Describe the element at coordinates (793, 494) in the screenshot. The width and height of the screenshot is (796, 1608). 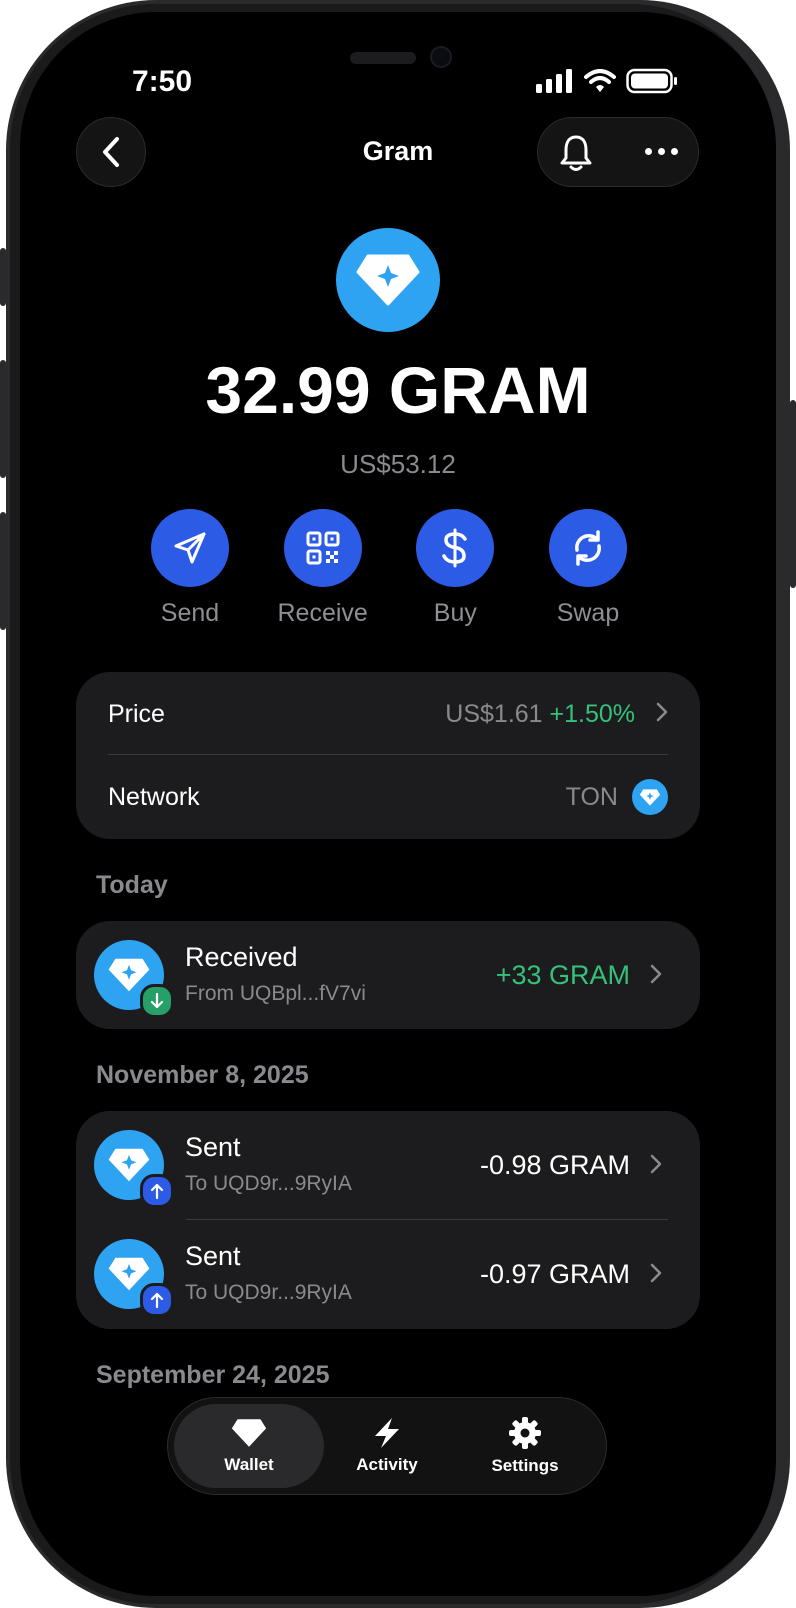
I see `power-button` at that location.